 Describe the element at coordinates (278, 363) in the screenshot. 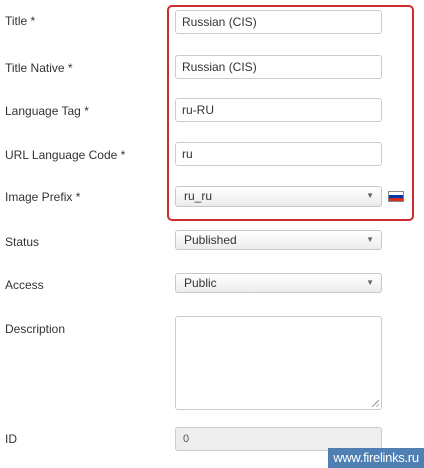

I see `description-textarea` at that location.